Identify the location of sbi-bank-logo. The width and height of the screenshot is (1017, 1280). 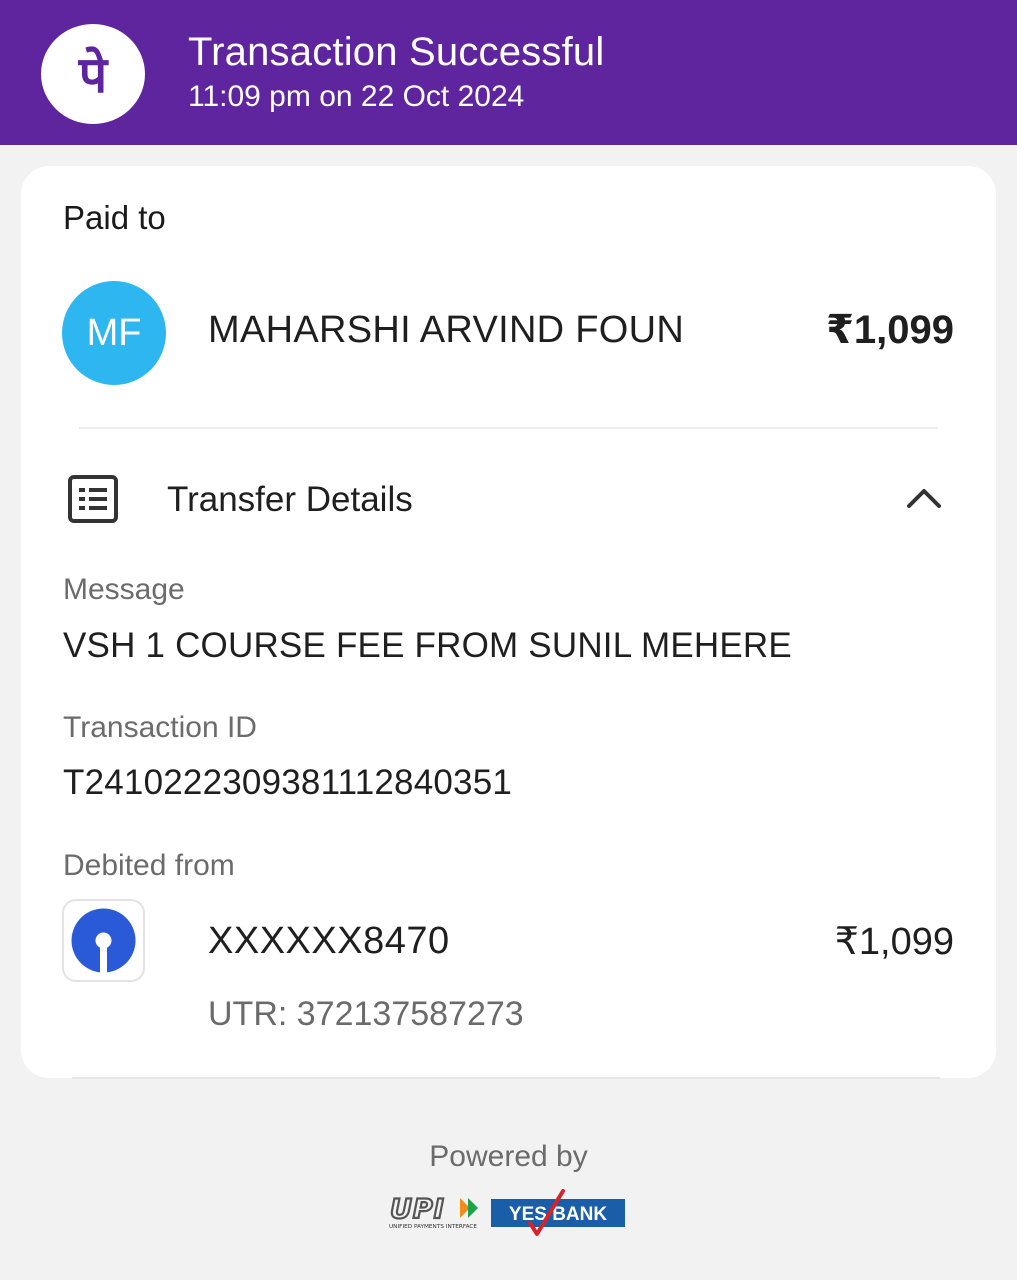
(103, 940).